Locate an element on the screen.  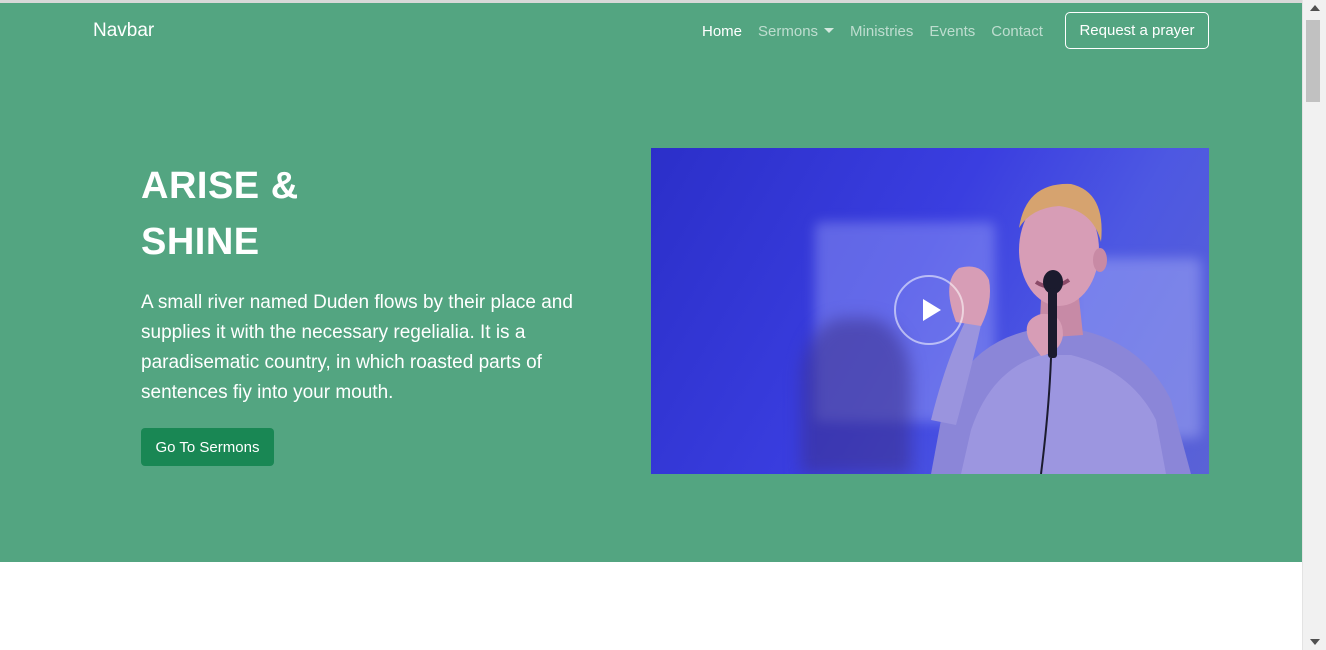
nav-links: Home Sermons Ministries Events Contact is located at coordinates (880, 31).